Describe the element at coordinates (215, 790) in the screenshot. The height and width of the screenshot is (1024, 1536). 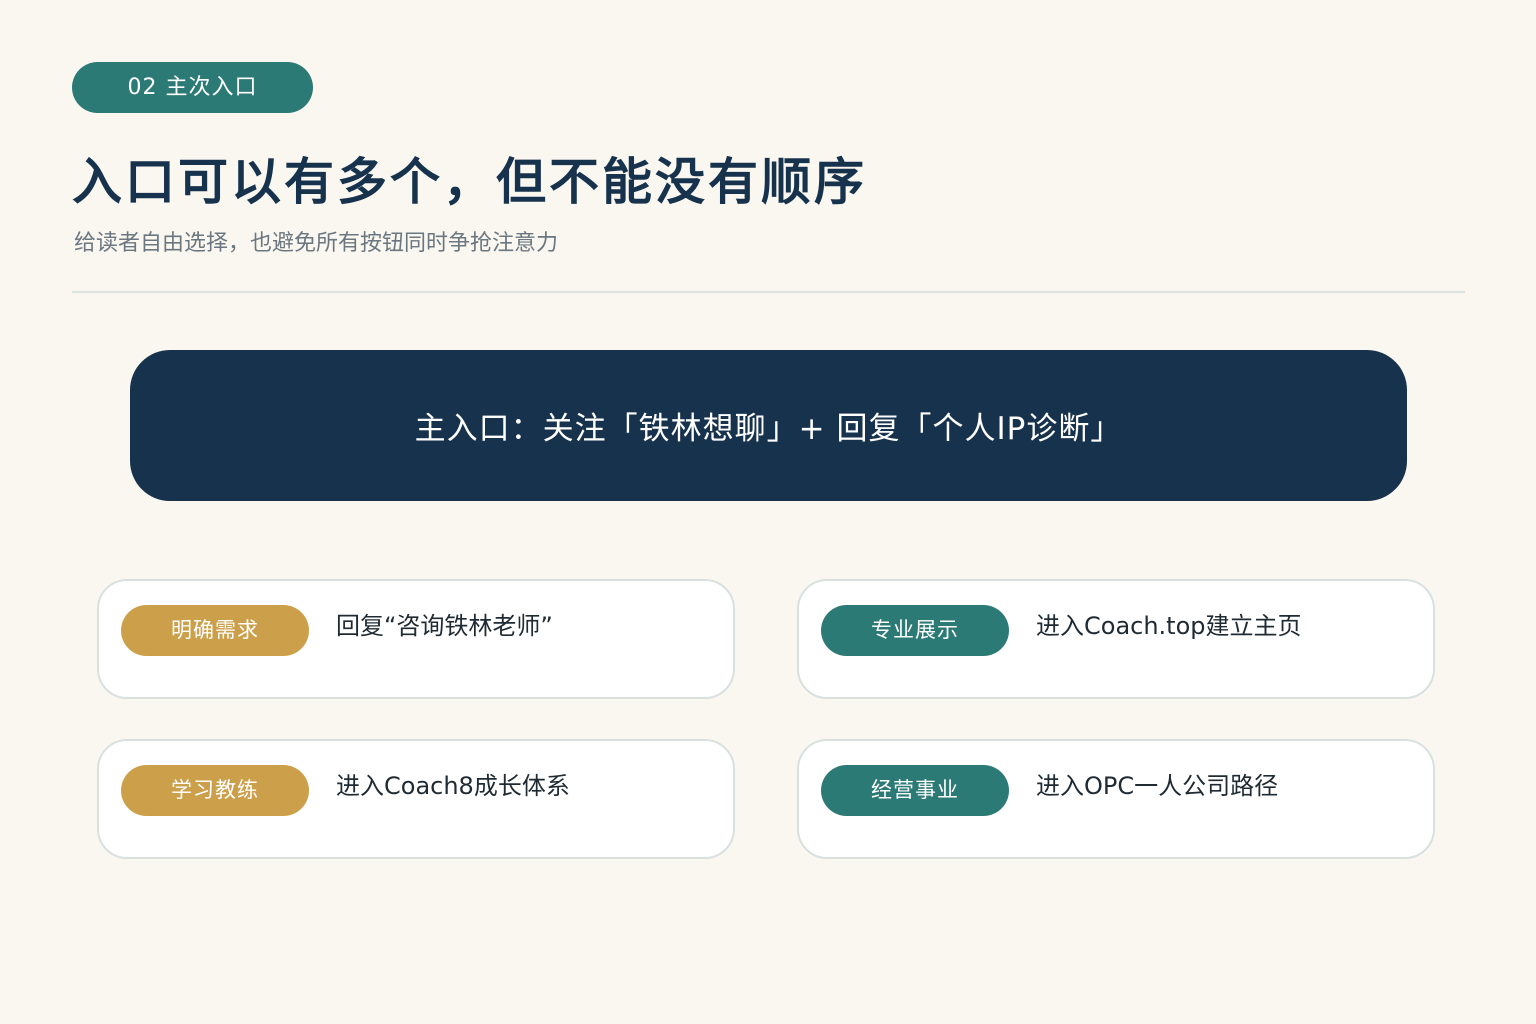
I see `entry-tag-learn: 学习教练` at that location.